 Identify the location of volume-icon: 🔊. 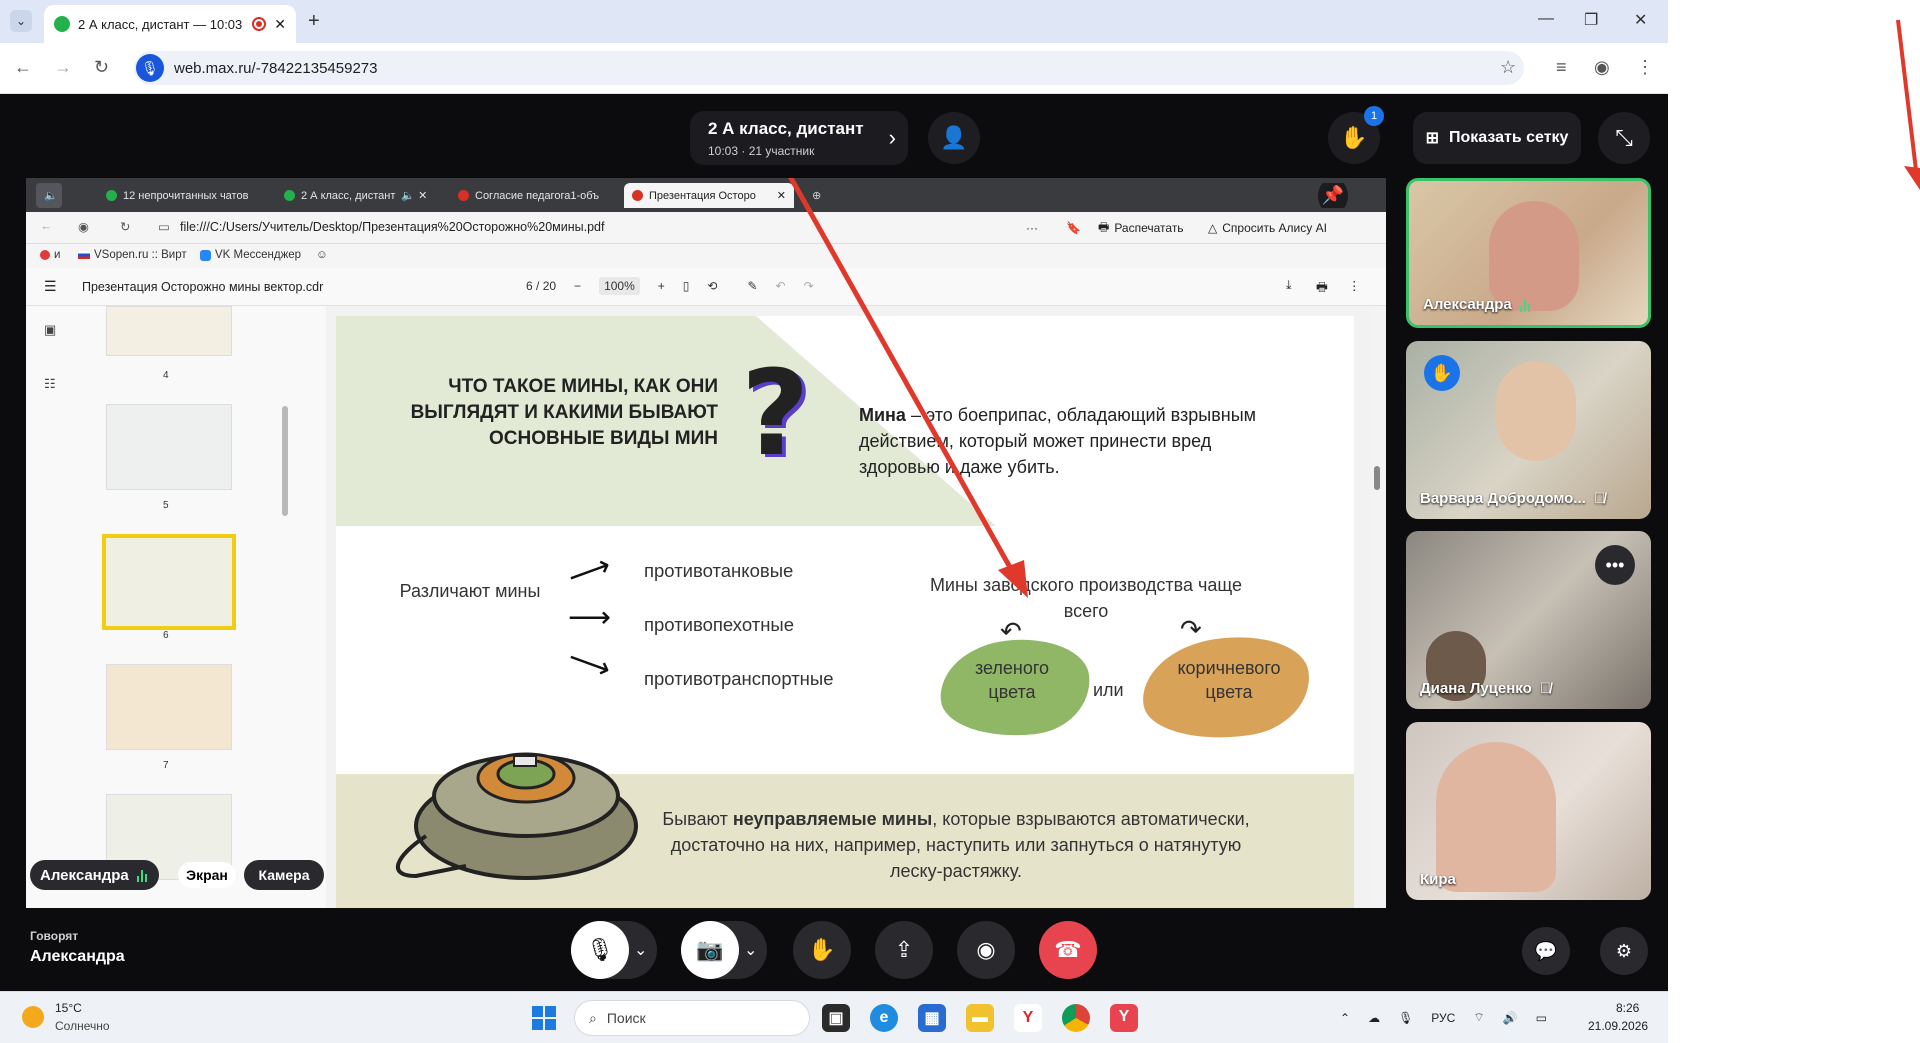
(1510, 1018).